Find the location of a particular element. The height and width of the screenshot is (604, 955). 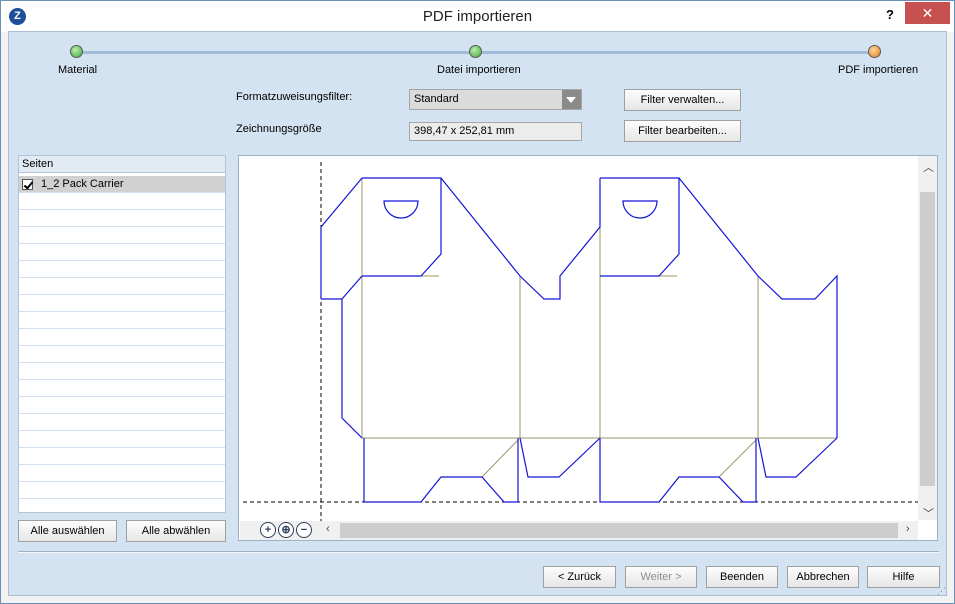

step-label-material: Material is located at coordinates (78, 70).